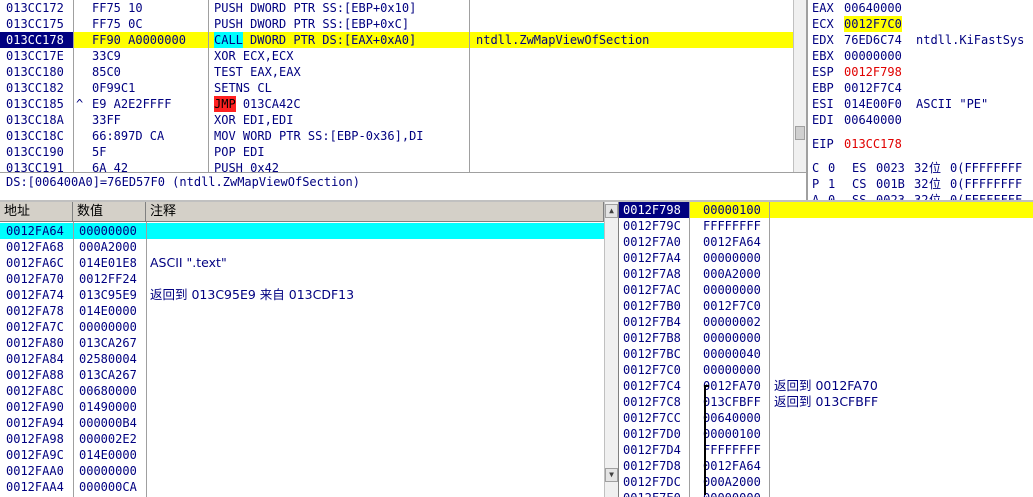 Image resolution: width=1033 pixels, height=497 pixels. I want to click on stack-row: 0012F798 00000100, so click(826, 210).